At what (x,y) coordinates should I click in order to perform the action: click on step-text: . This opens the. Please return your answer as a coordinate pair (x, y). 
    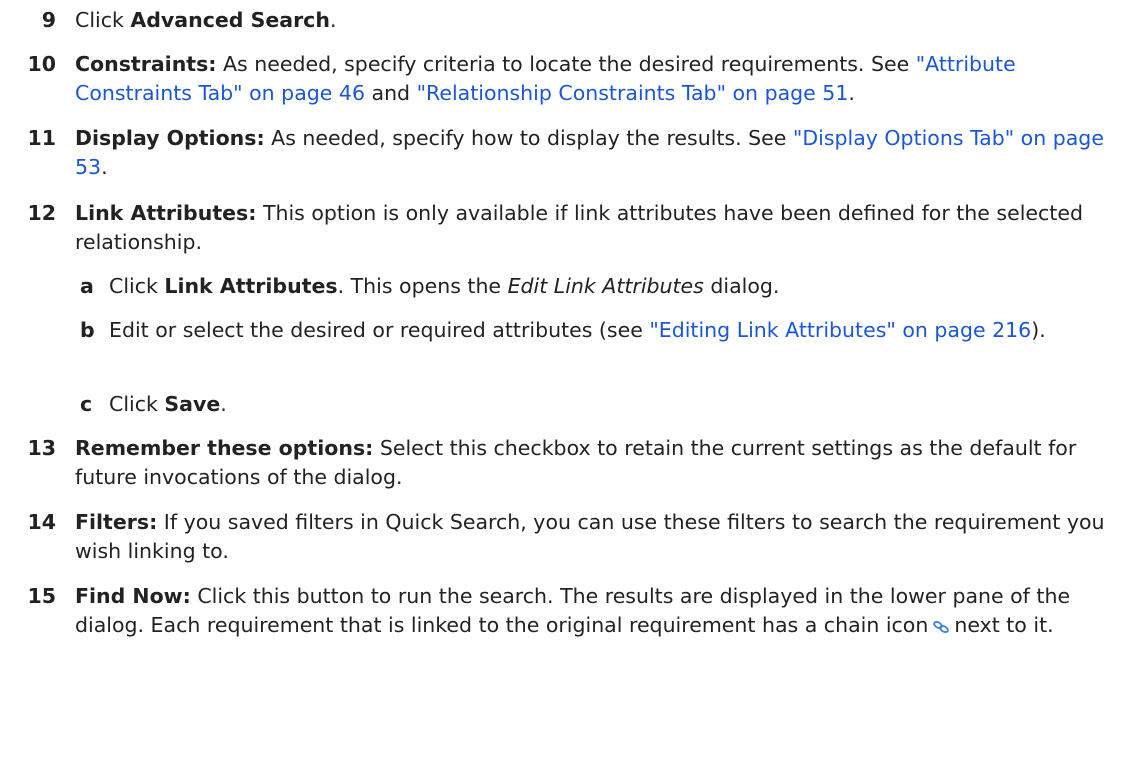
    Looking at the image, I should click on (422, 286).